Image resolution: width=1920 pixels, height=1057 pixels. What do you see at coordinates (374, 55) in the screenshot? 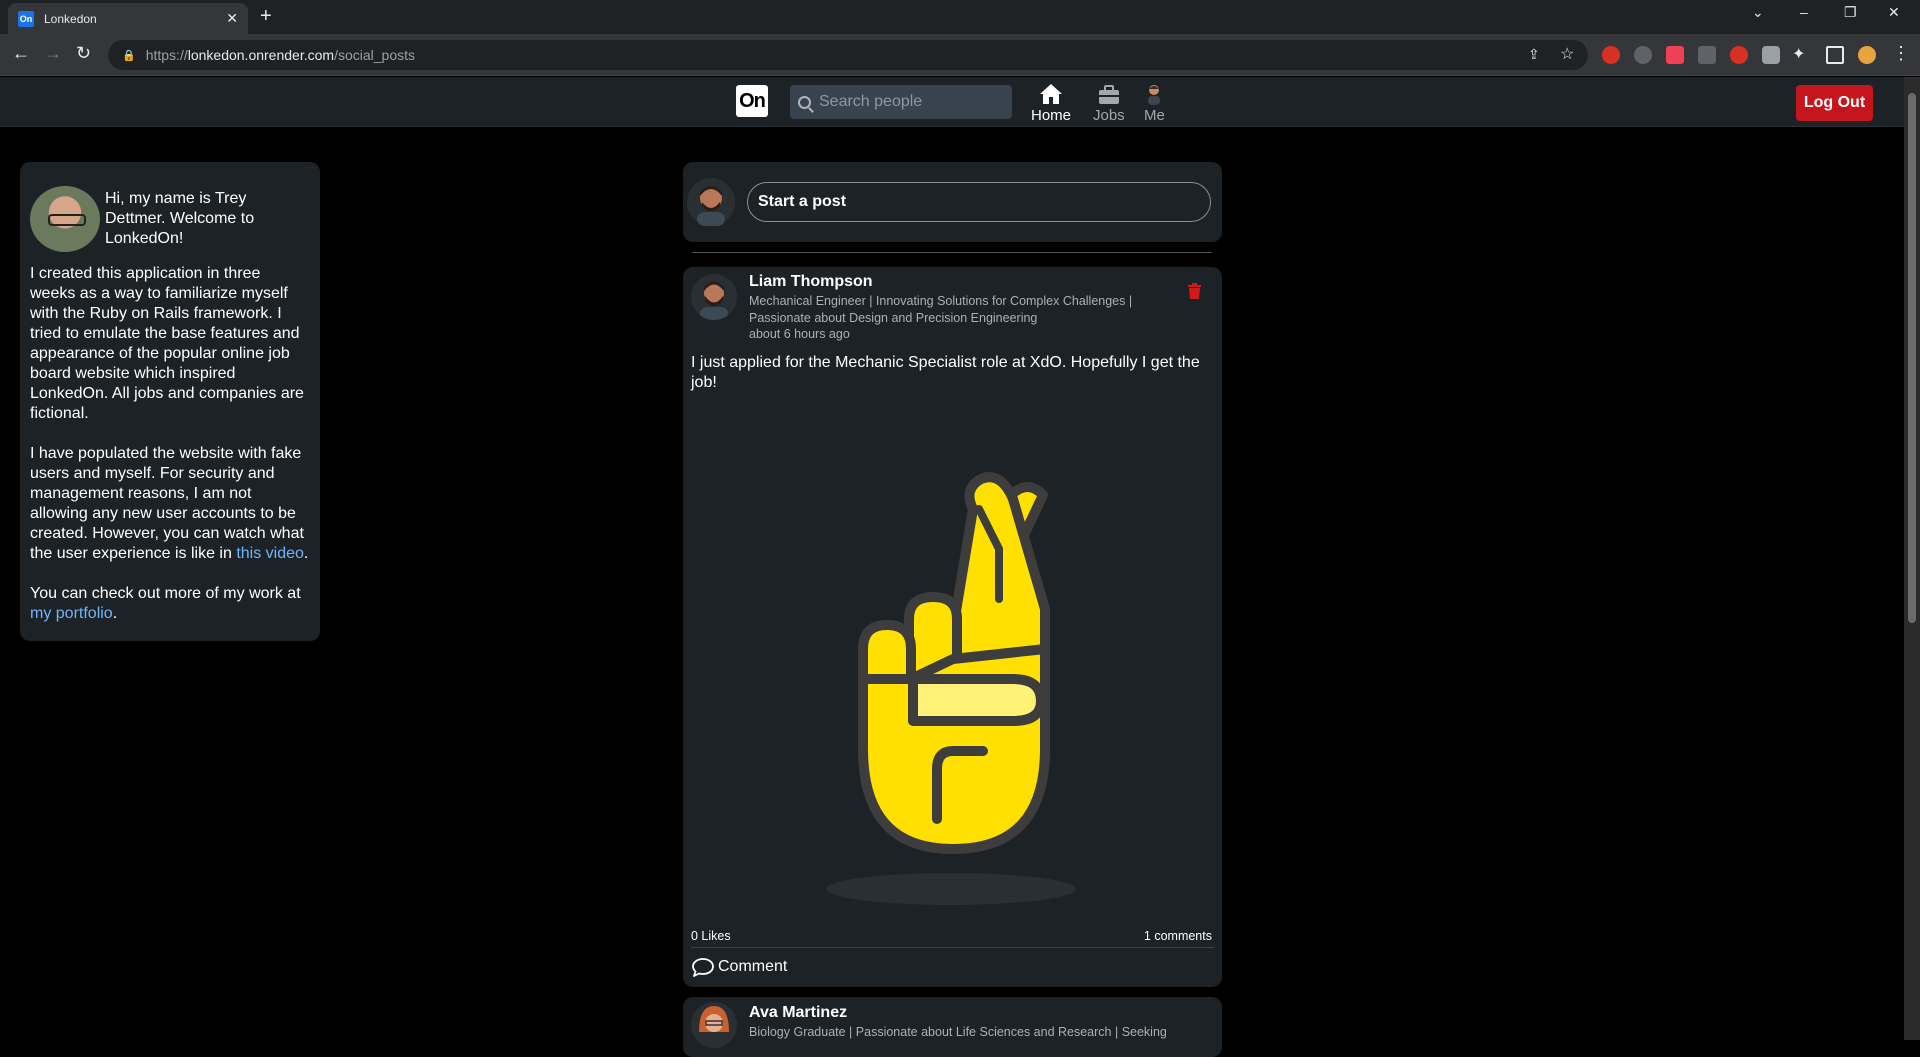
I see `url-path: /social_posts` at bounding box center [374, 55].